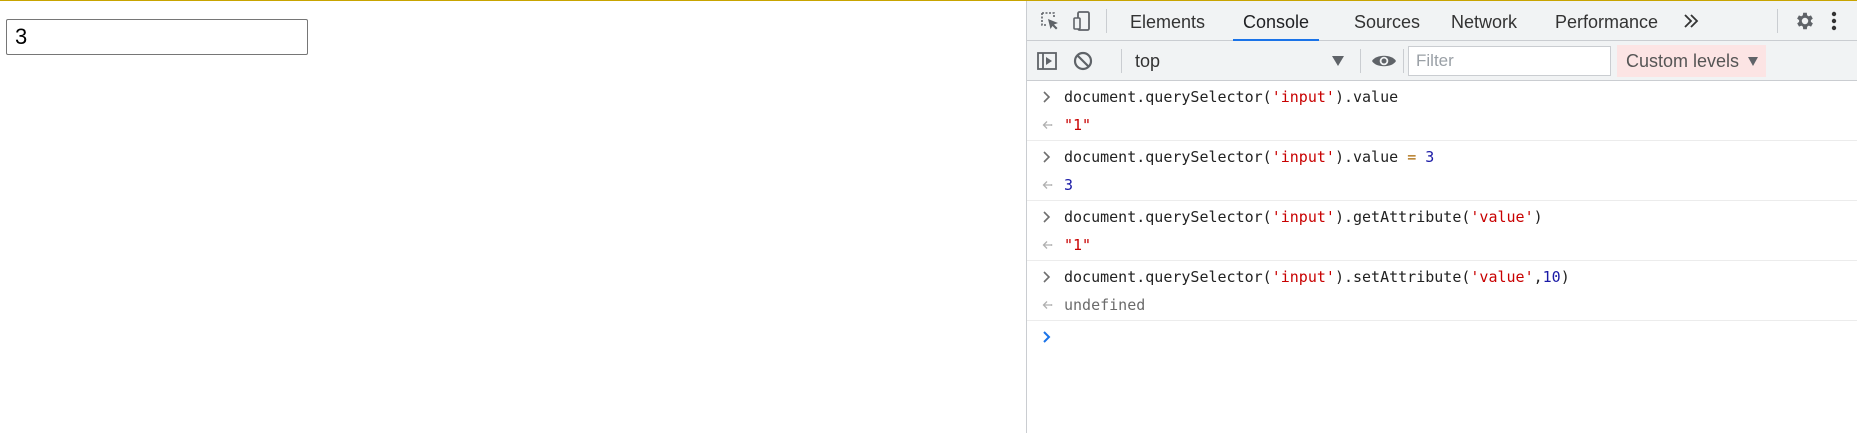 The image size is (1857, 433). I want to click on tab-elements: Elements, so click(1167, 20).